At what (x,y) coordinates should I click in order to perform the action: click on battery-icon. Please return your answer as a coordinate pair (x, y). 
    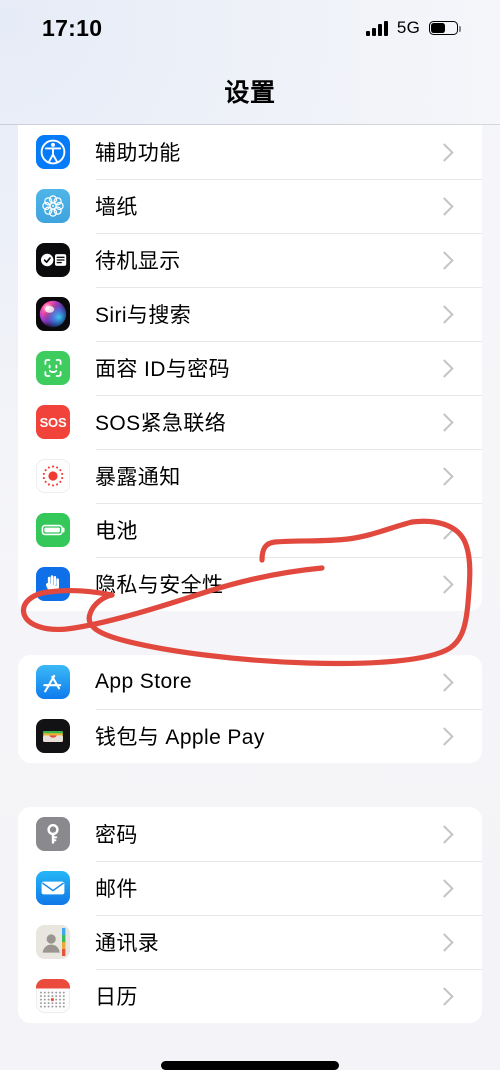
    Looking at the image, I should click on (445, 28).